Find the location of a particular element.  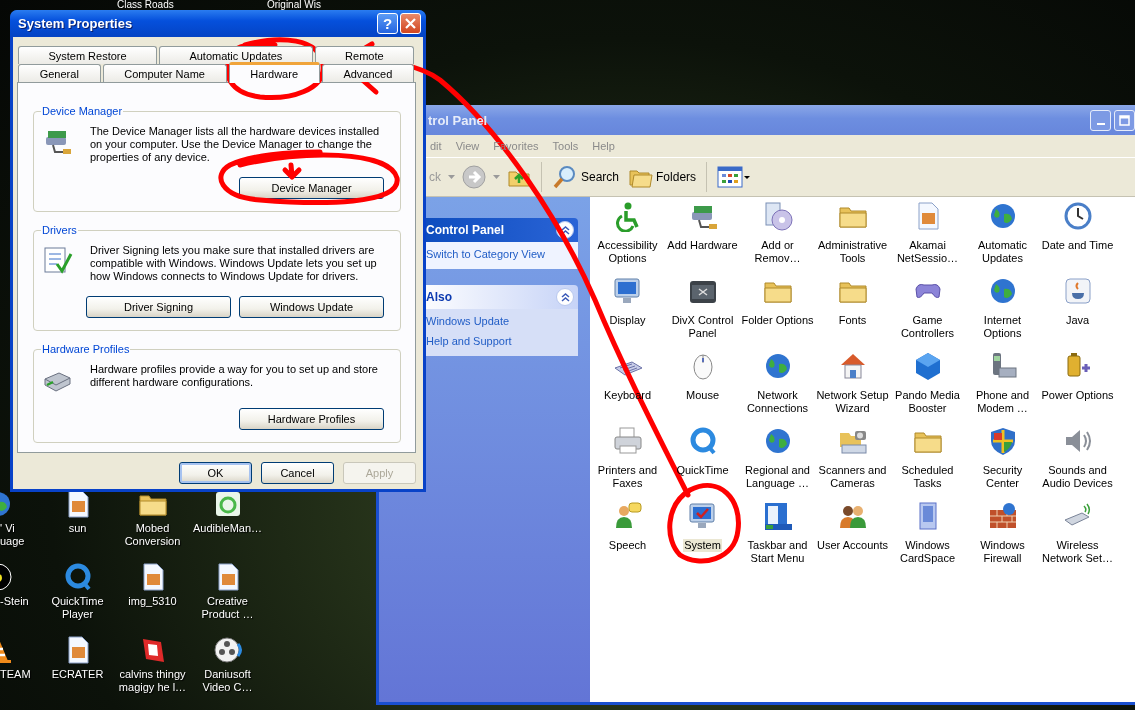

tab: Computer Name is located at coordinates (164, 73).